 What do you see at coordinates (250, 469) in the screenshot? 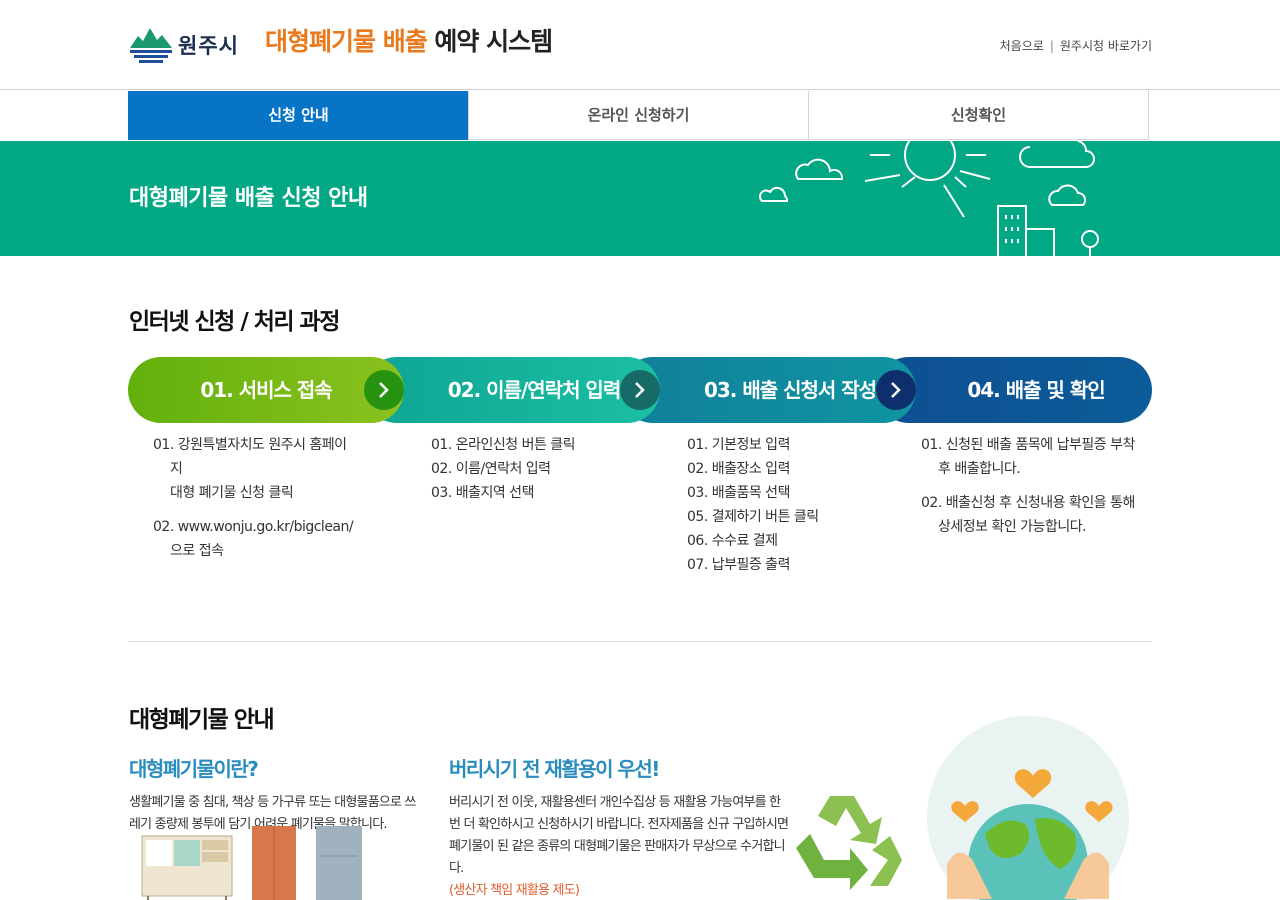
I see `list-item: 01. 강원특별자치도 원주시 홈페이지 대형 폐기물 신청 클릭` at bounding box center [250, 469].